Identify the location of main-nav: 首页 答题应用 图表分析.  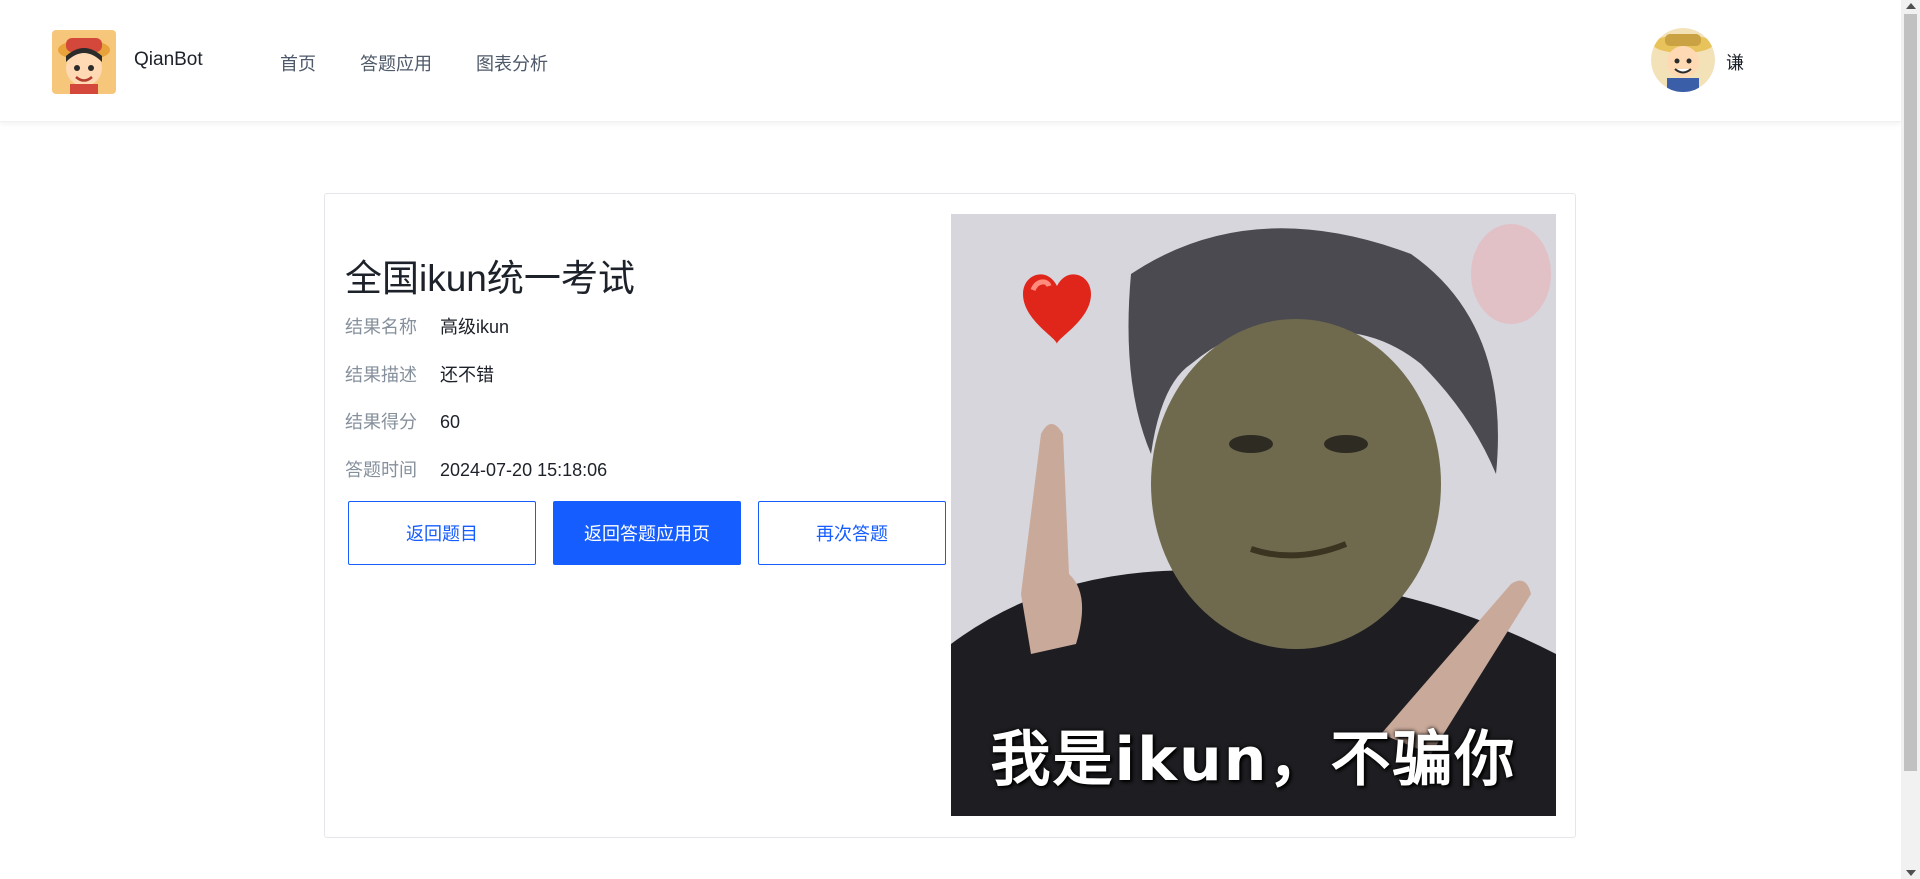
(436, 63).